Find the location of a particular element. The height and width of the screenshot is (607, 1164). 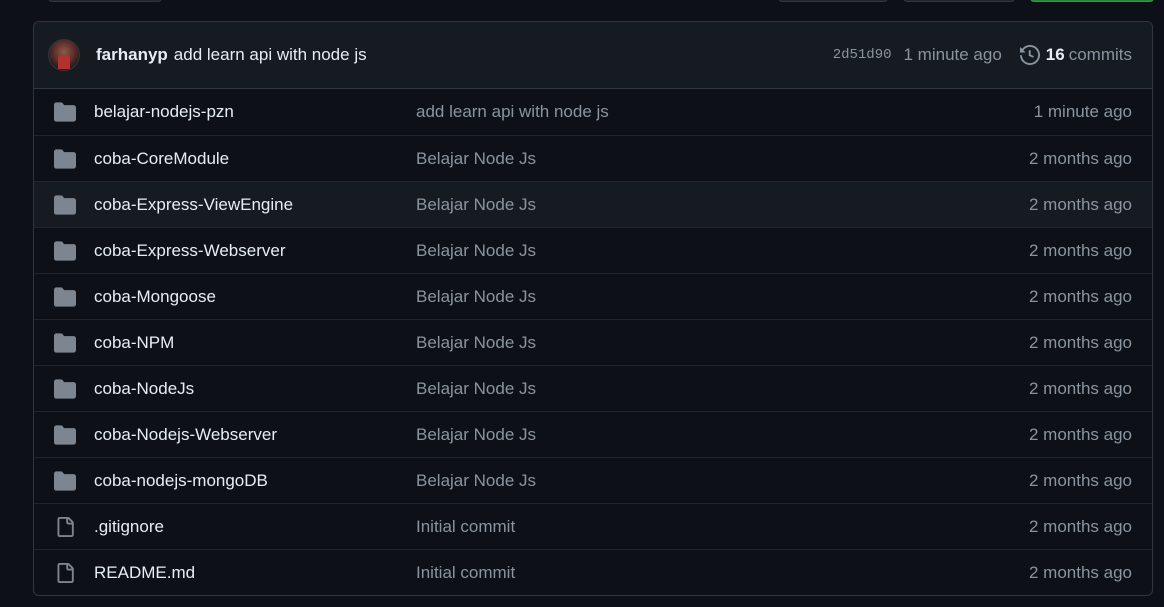

branch-button-edge is located at coordinates (105, 1).